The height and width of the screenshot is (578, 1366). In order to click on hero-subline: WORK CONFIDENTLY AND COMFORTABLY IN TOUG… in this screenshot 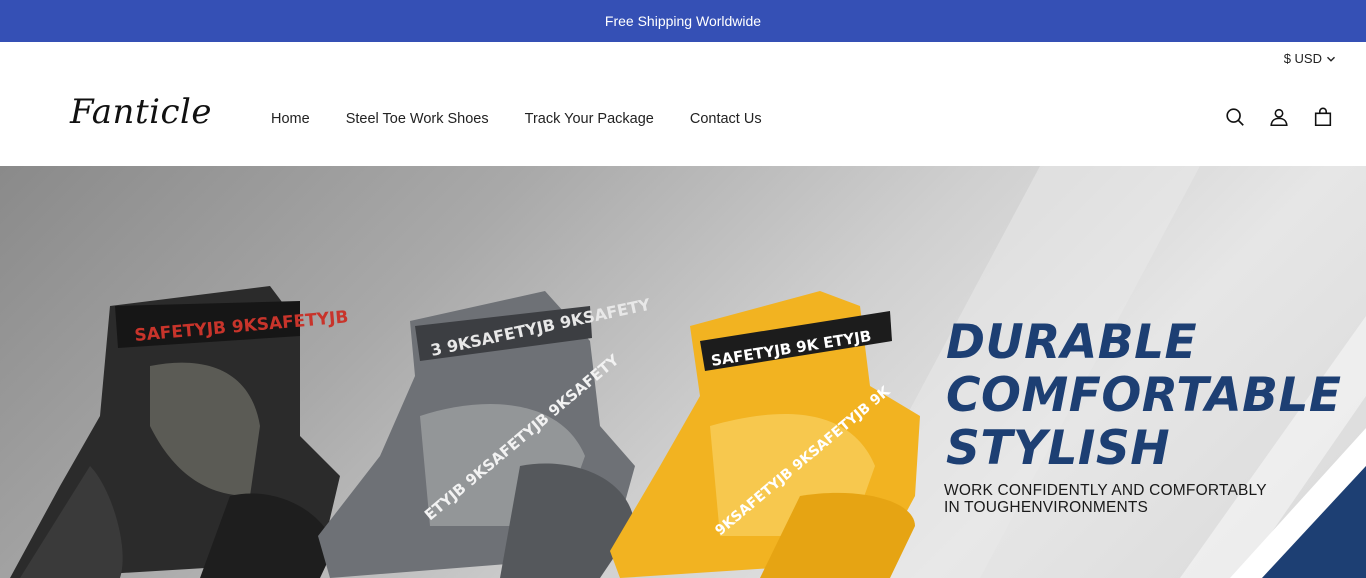, I will do `click(1105, 499)`.